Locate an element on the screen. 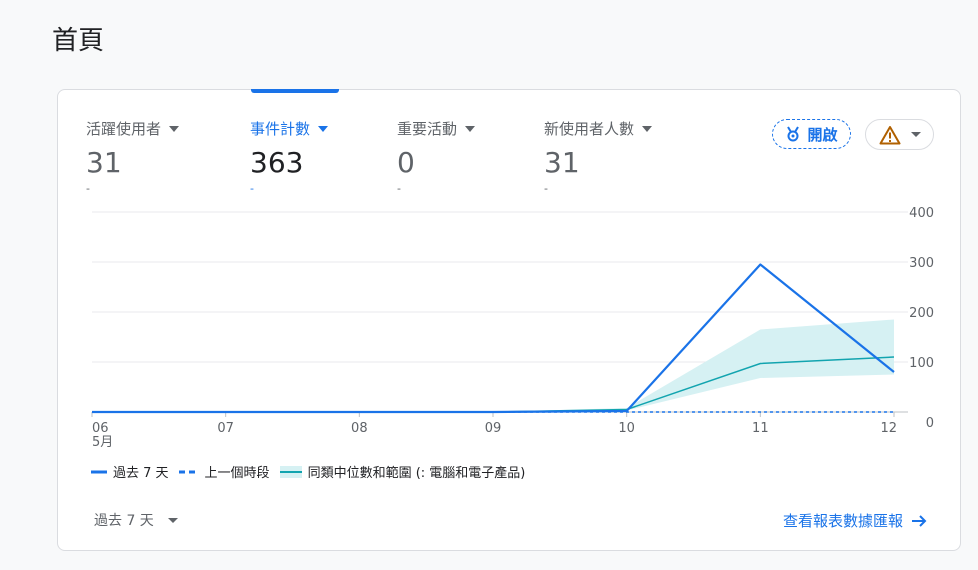 The width and height of the screenshot is (978, 570). x-tick-label: 09 is located at coordinates (493, 428).